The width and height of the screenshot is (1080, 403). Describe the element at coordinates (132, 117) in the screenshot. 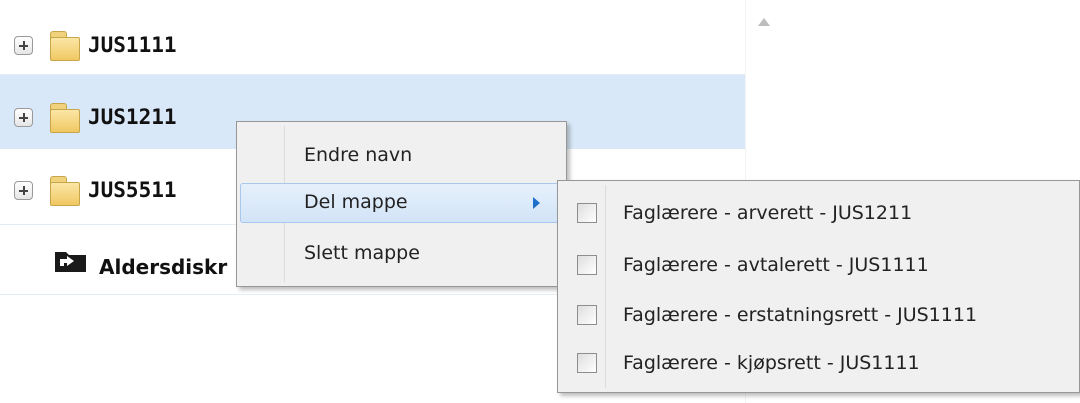

I see `folder-label: JUS1211` at that location.